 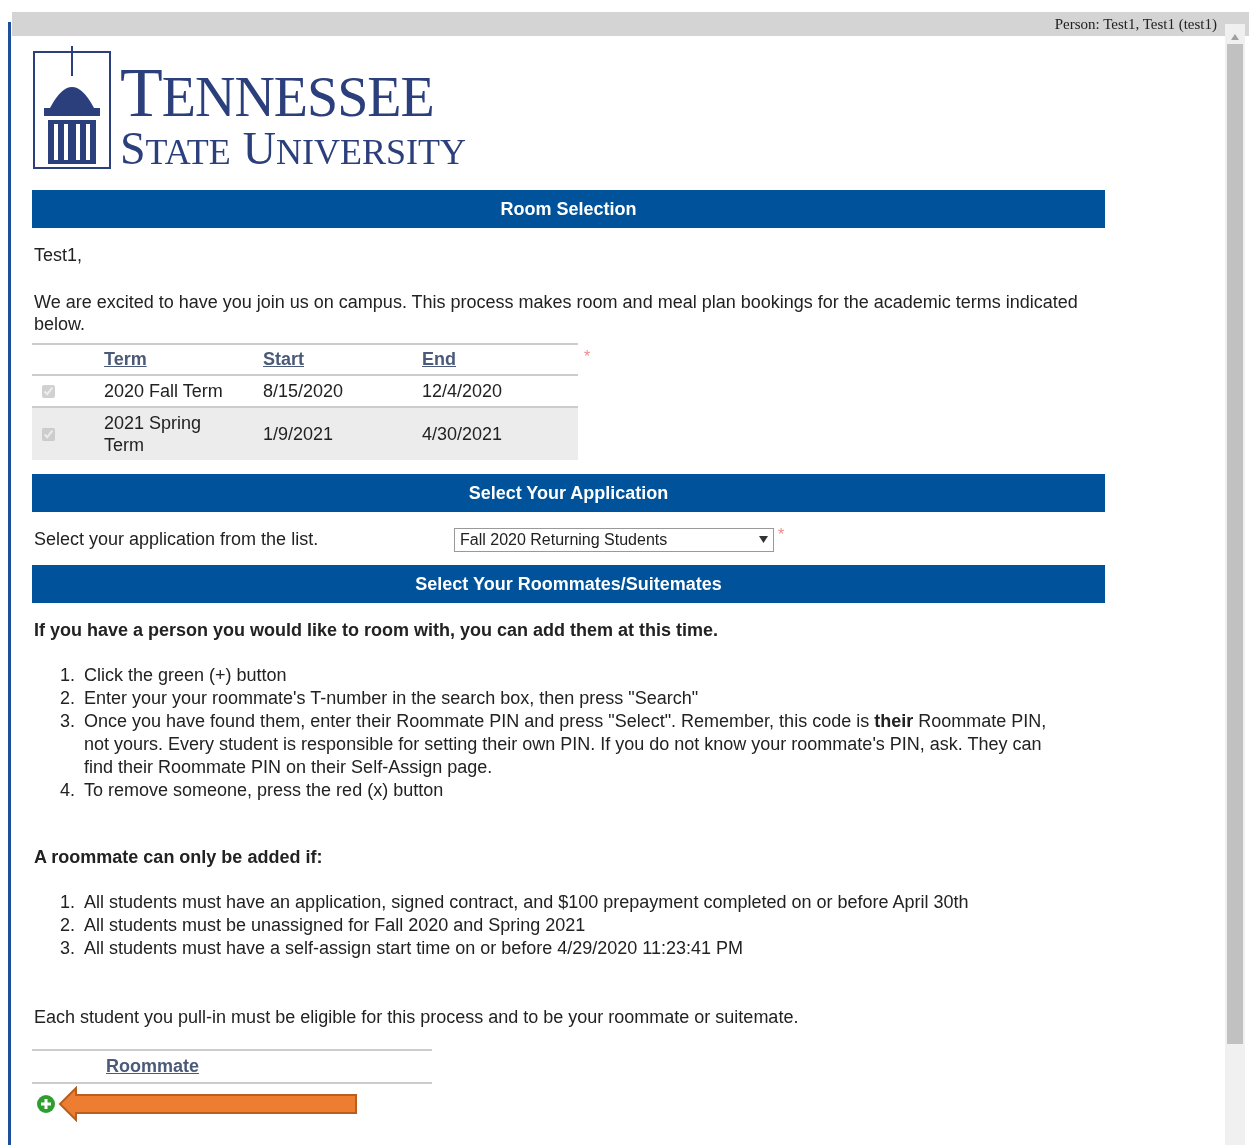 I want to click on condition-item: All students must have an application, signed contract, and $100 prepayment completed on or before April 30th, so click(x=527, y=902).